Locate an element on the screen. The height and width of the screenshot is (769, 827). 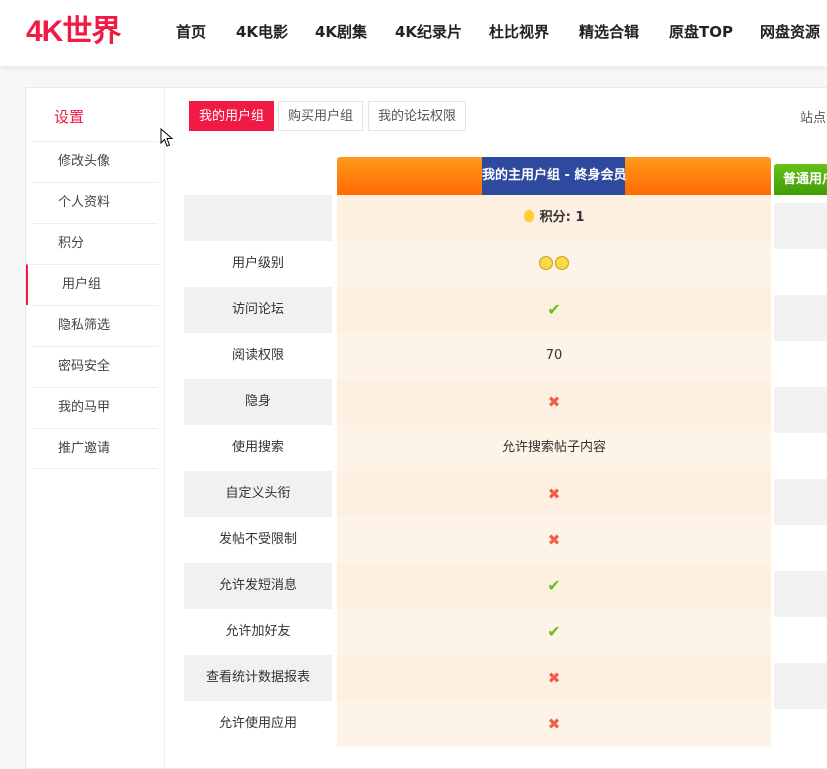
settings-sidebar: 设置 修改头像 个人资料 积分 用户组 隐私筛选 密码安全 我的马甲 推广邀请 is located at coordinates (95, 428).